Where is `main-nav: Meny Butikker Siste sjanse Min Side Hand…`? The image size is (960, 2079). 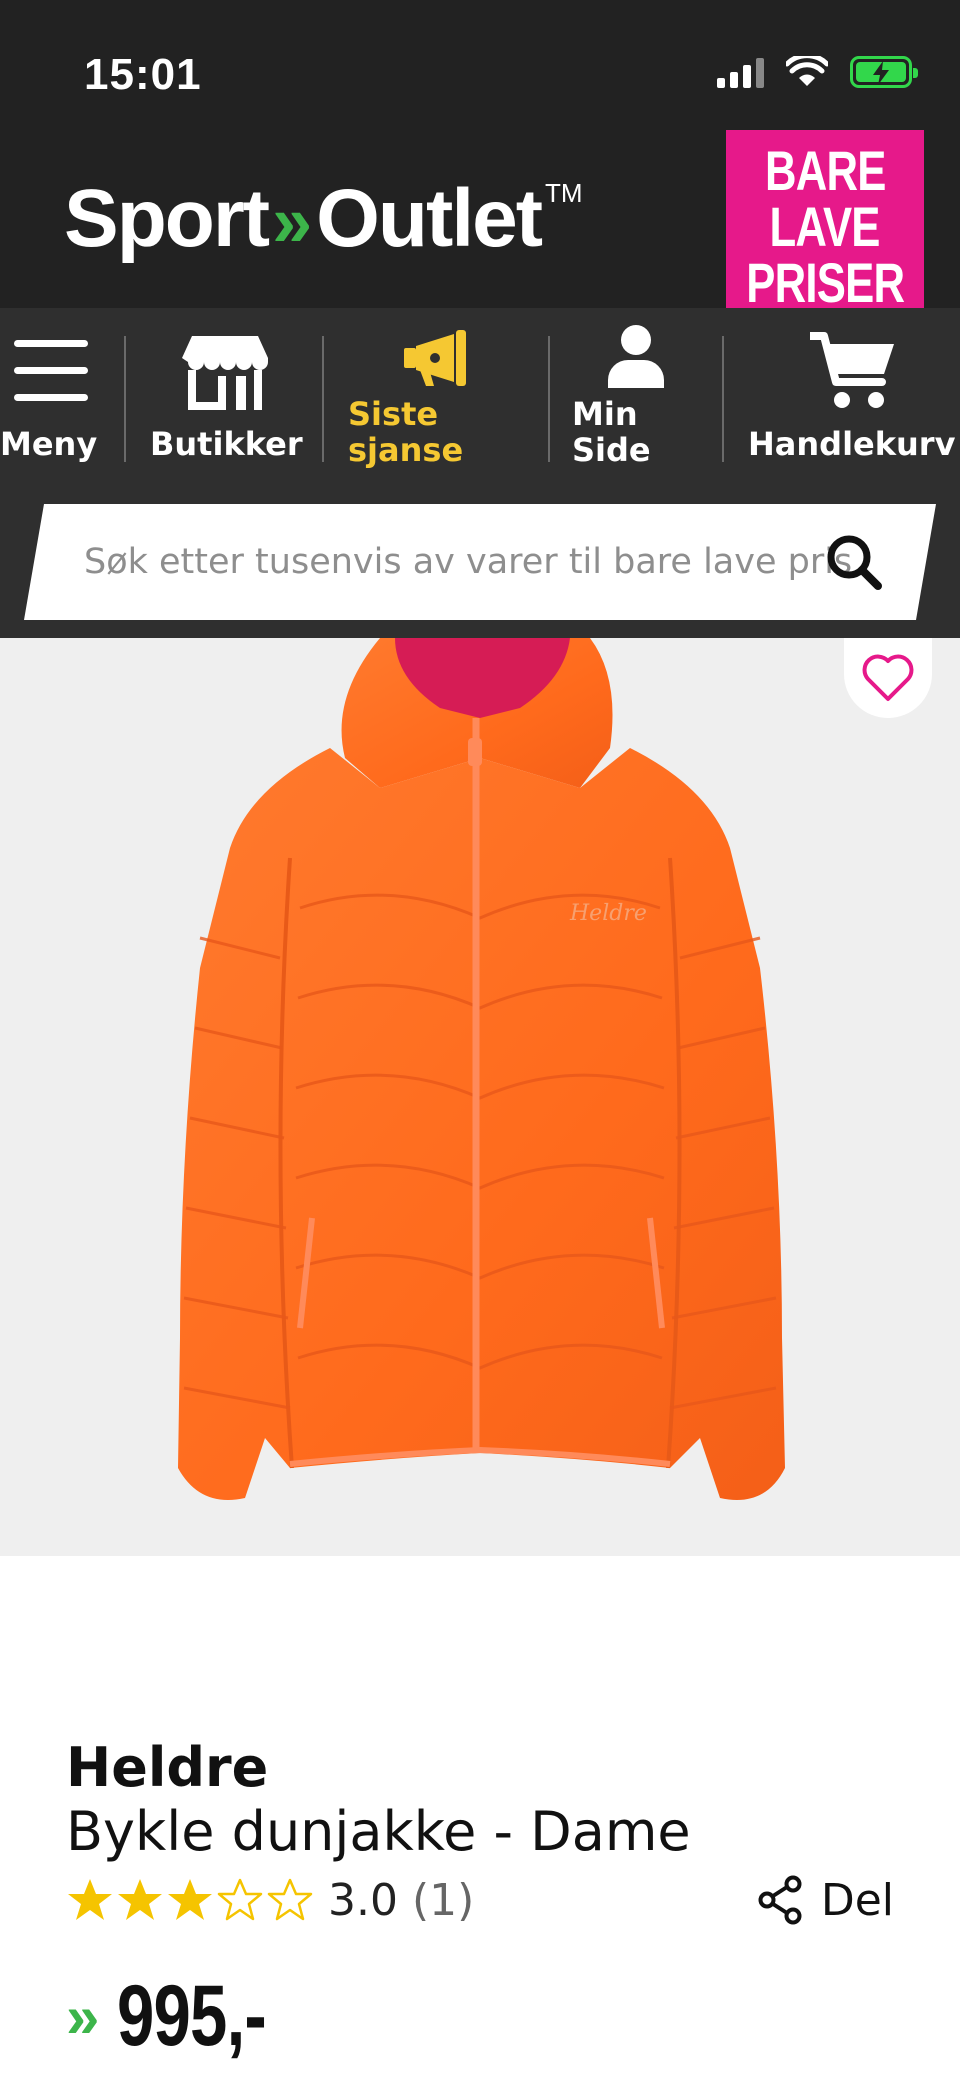
main-nav: Meny Butikker Siste sjanse Min Side Hand… is located at coordinates (480, 397).